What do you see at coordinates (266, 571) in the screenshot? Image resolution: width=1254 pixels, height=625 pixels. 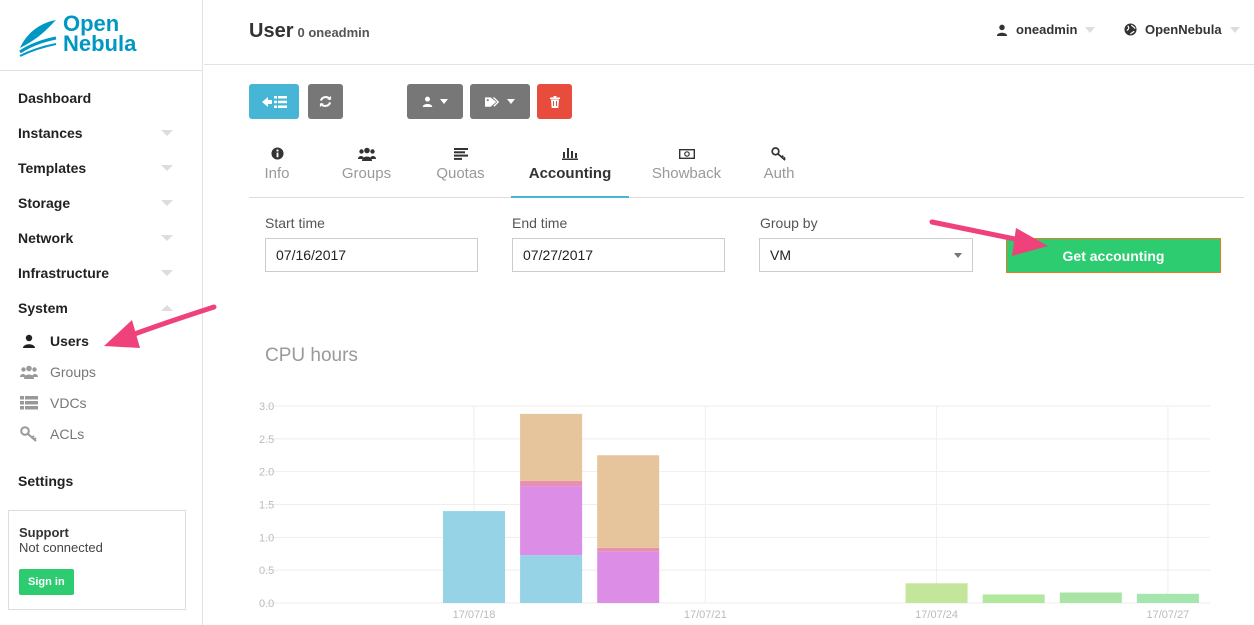 I see `y-tick-label: 0.5` at bounding box center [266, 571].